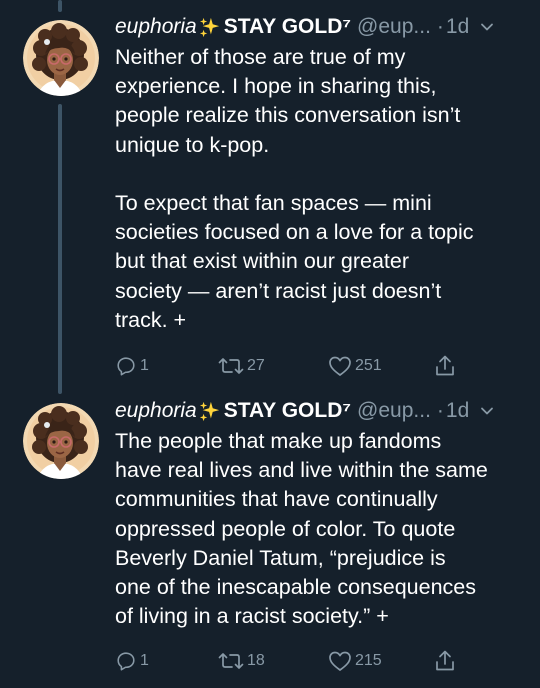  Describe the element at coordinates (295, 661) in the screenshot. I see `tweet-actions: 1 18 215` at that location.